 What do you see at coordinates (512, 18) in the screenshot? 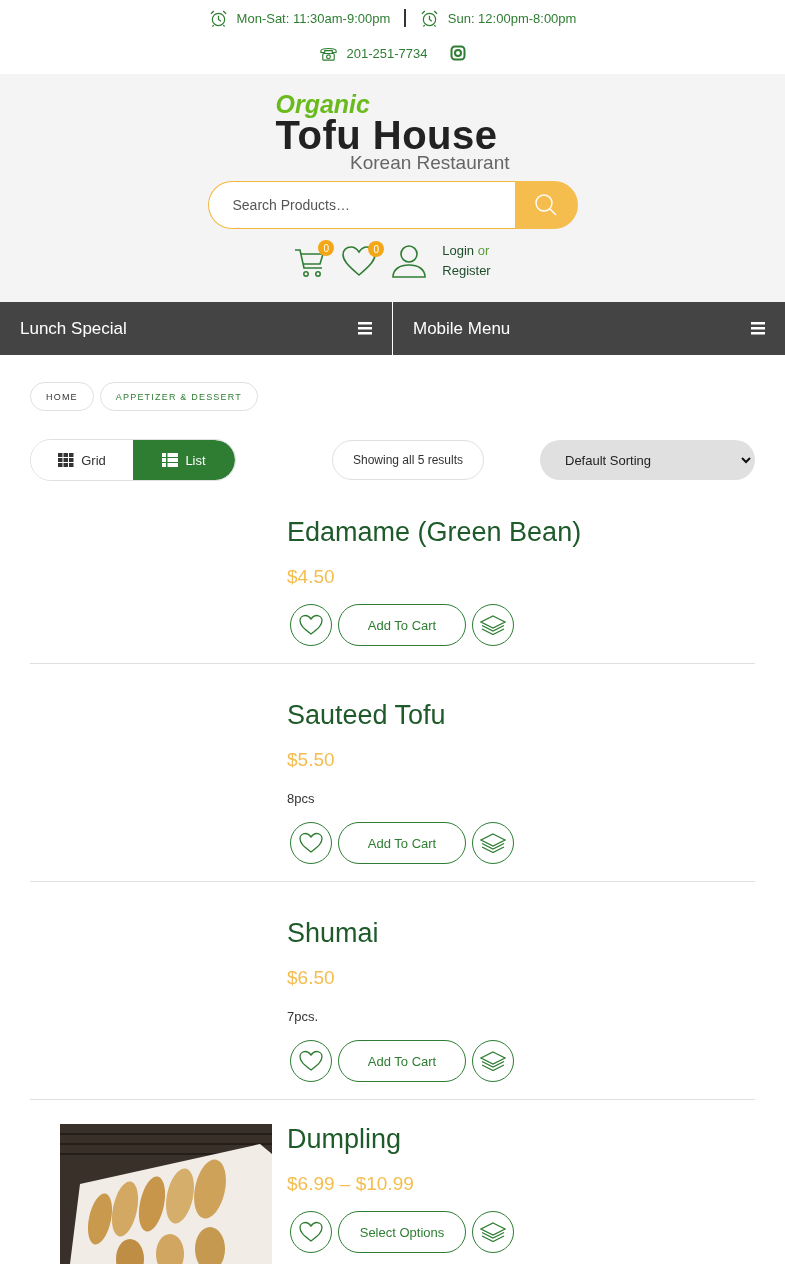
I see `opening-hours: Sun: 12:00pm-8:00pm` at bounding box center [512, 18].